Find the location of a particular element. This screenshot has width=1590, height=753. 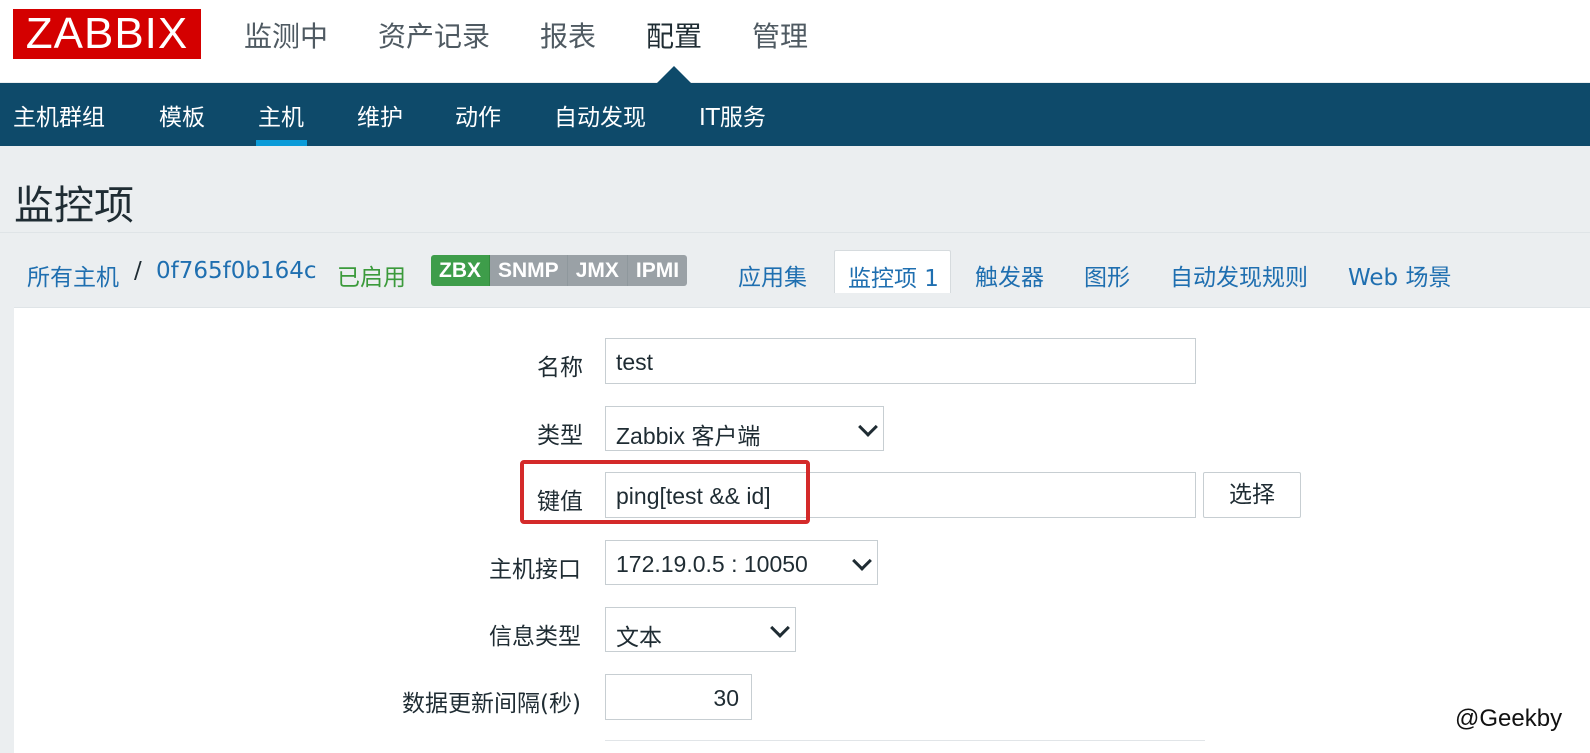

info-type-select-value: 文本 is located at coordinates (639, 637).